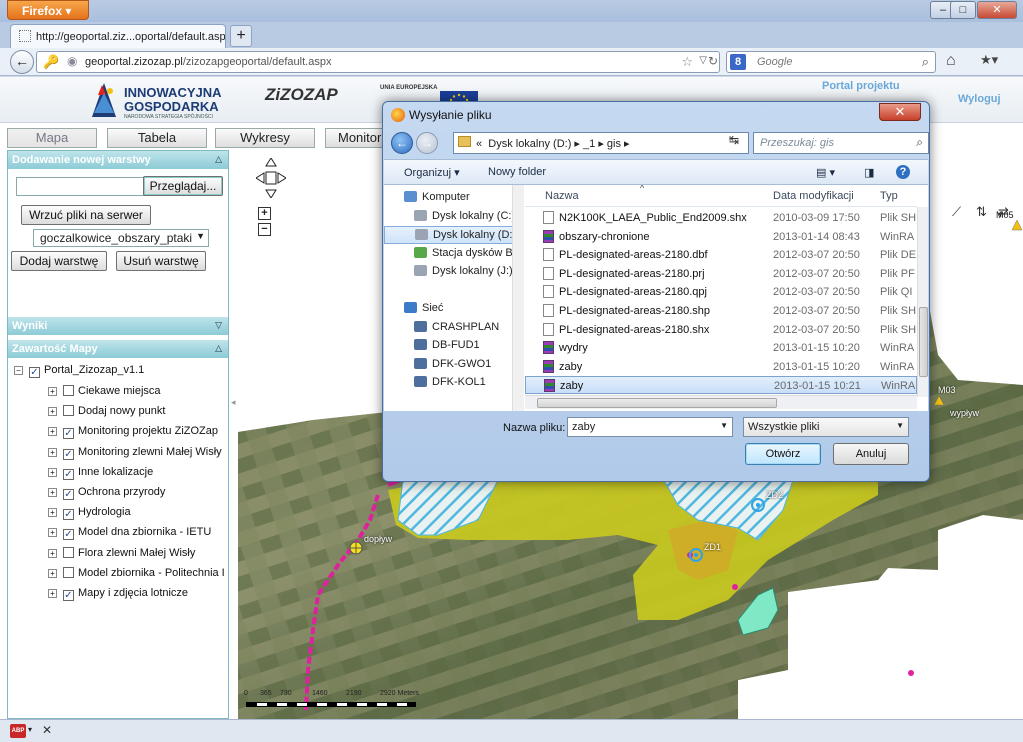 This screenshot has height=742, width=1023. What do you see at coordinates (129, 535) in the screenshot?
I see `tree-item: + ✓ Model dna zbiornika - IETU` at bounding box center [129, 535].